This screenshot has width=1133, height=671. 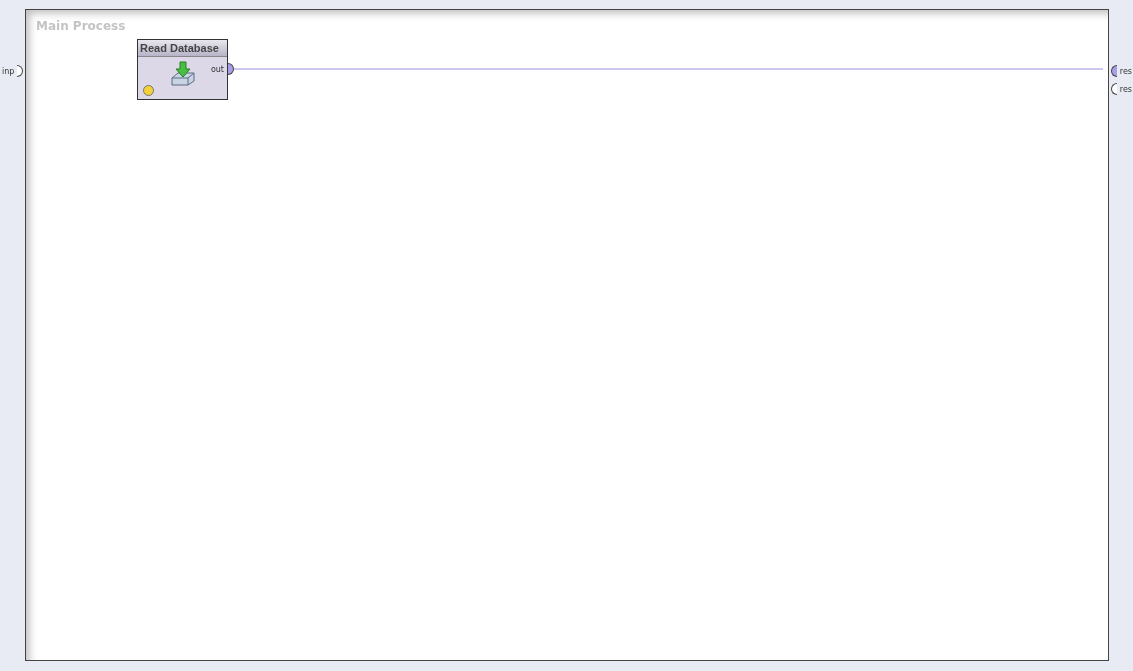 What do you see at coordinates (231, 69) in the screenshot?
I see `output-port` at bounding box center [231, 69].